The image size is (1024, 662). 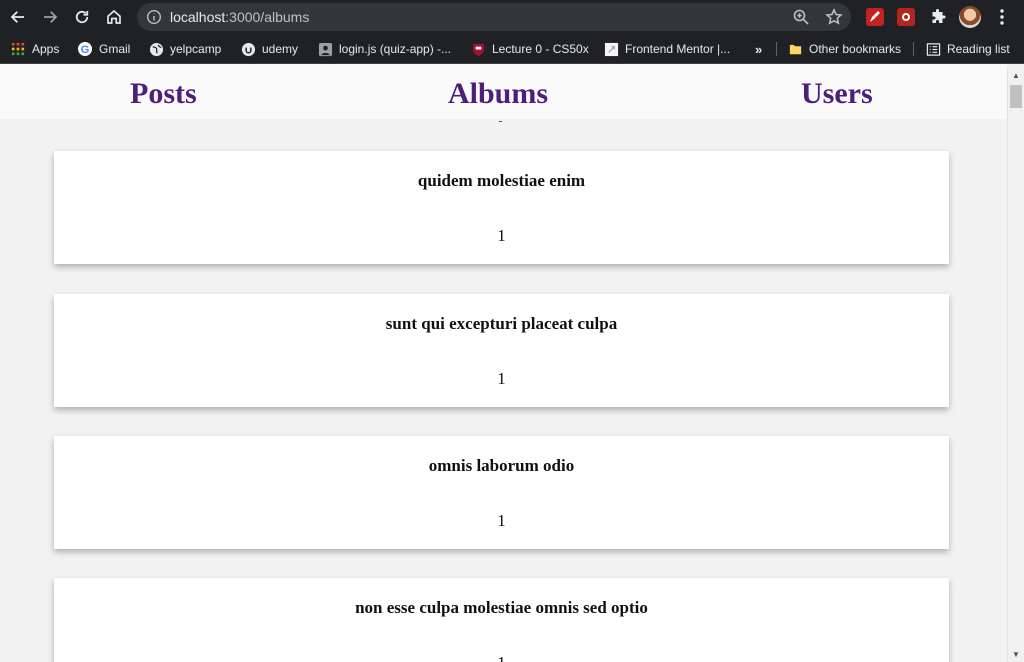 What do you see at coordinates (501, 492) in the screenshot?
I see `album-card: omnis laborum odio 1` at bounding box center [501, 492].